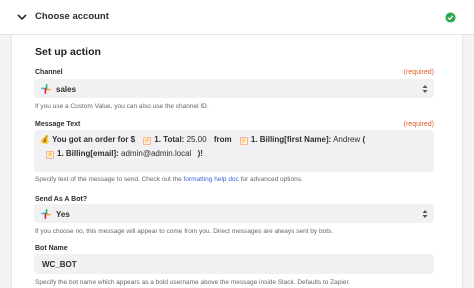  I want to click on channel-value: sales, so click(66, 89).